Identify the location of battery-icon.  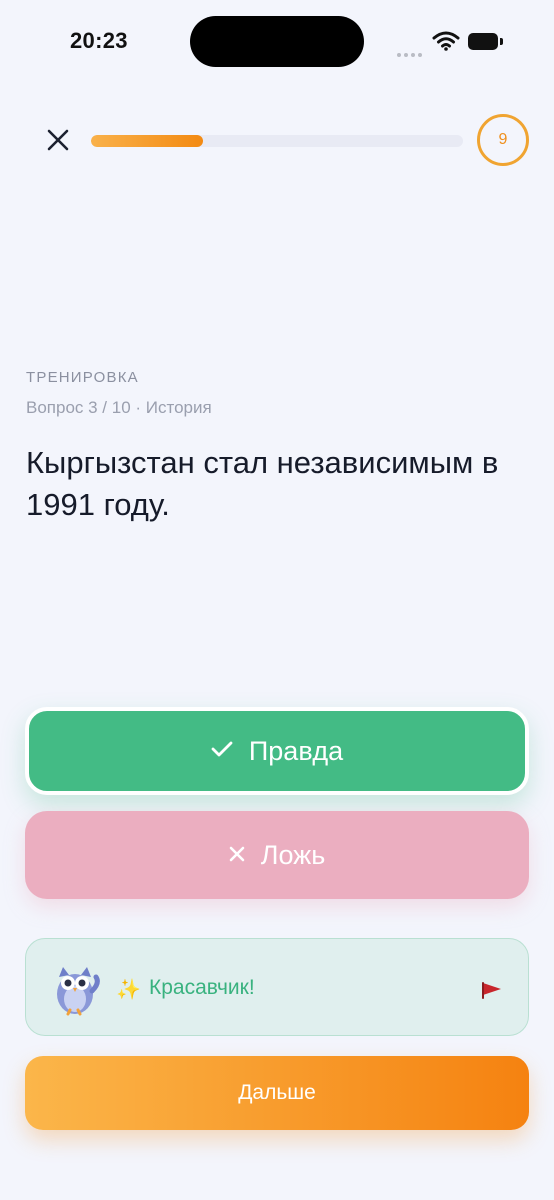
(485, 41).